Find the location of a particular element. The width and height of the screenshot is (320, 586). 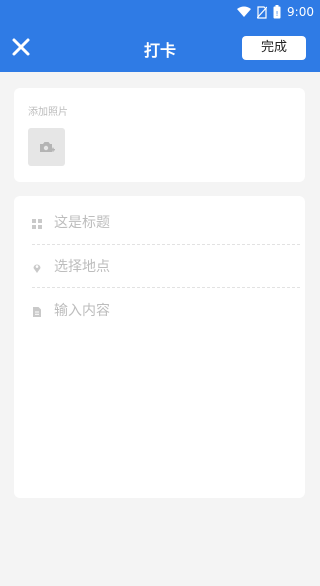

app-bar: 打卡 完成 is located at coordinates (160, 48).